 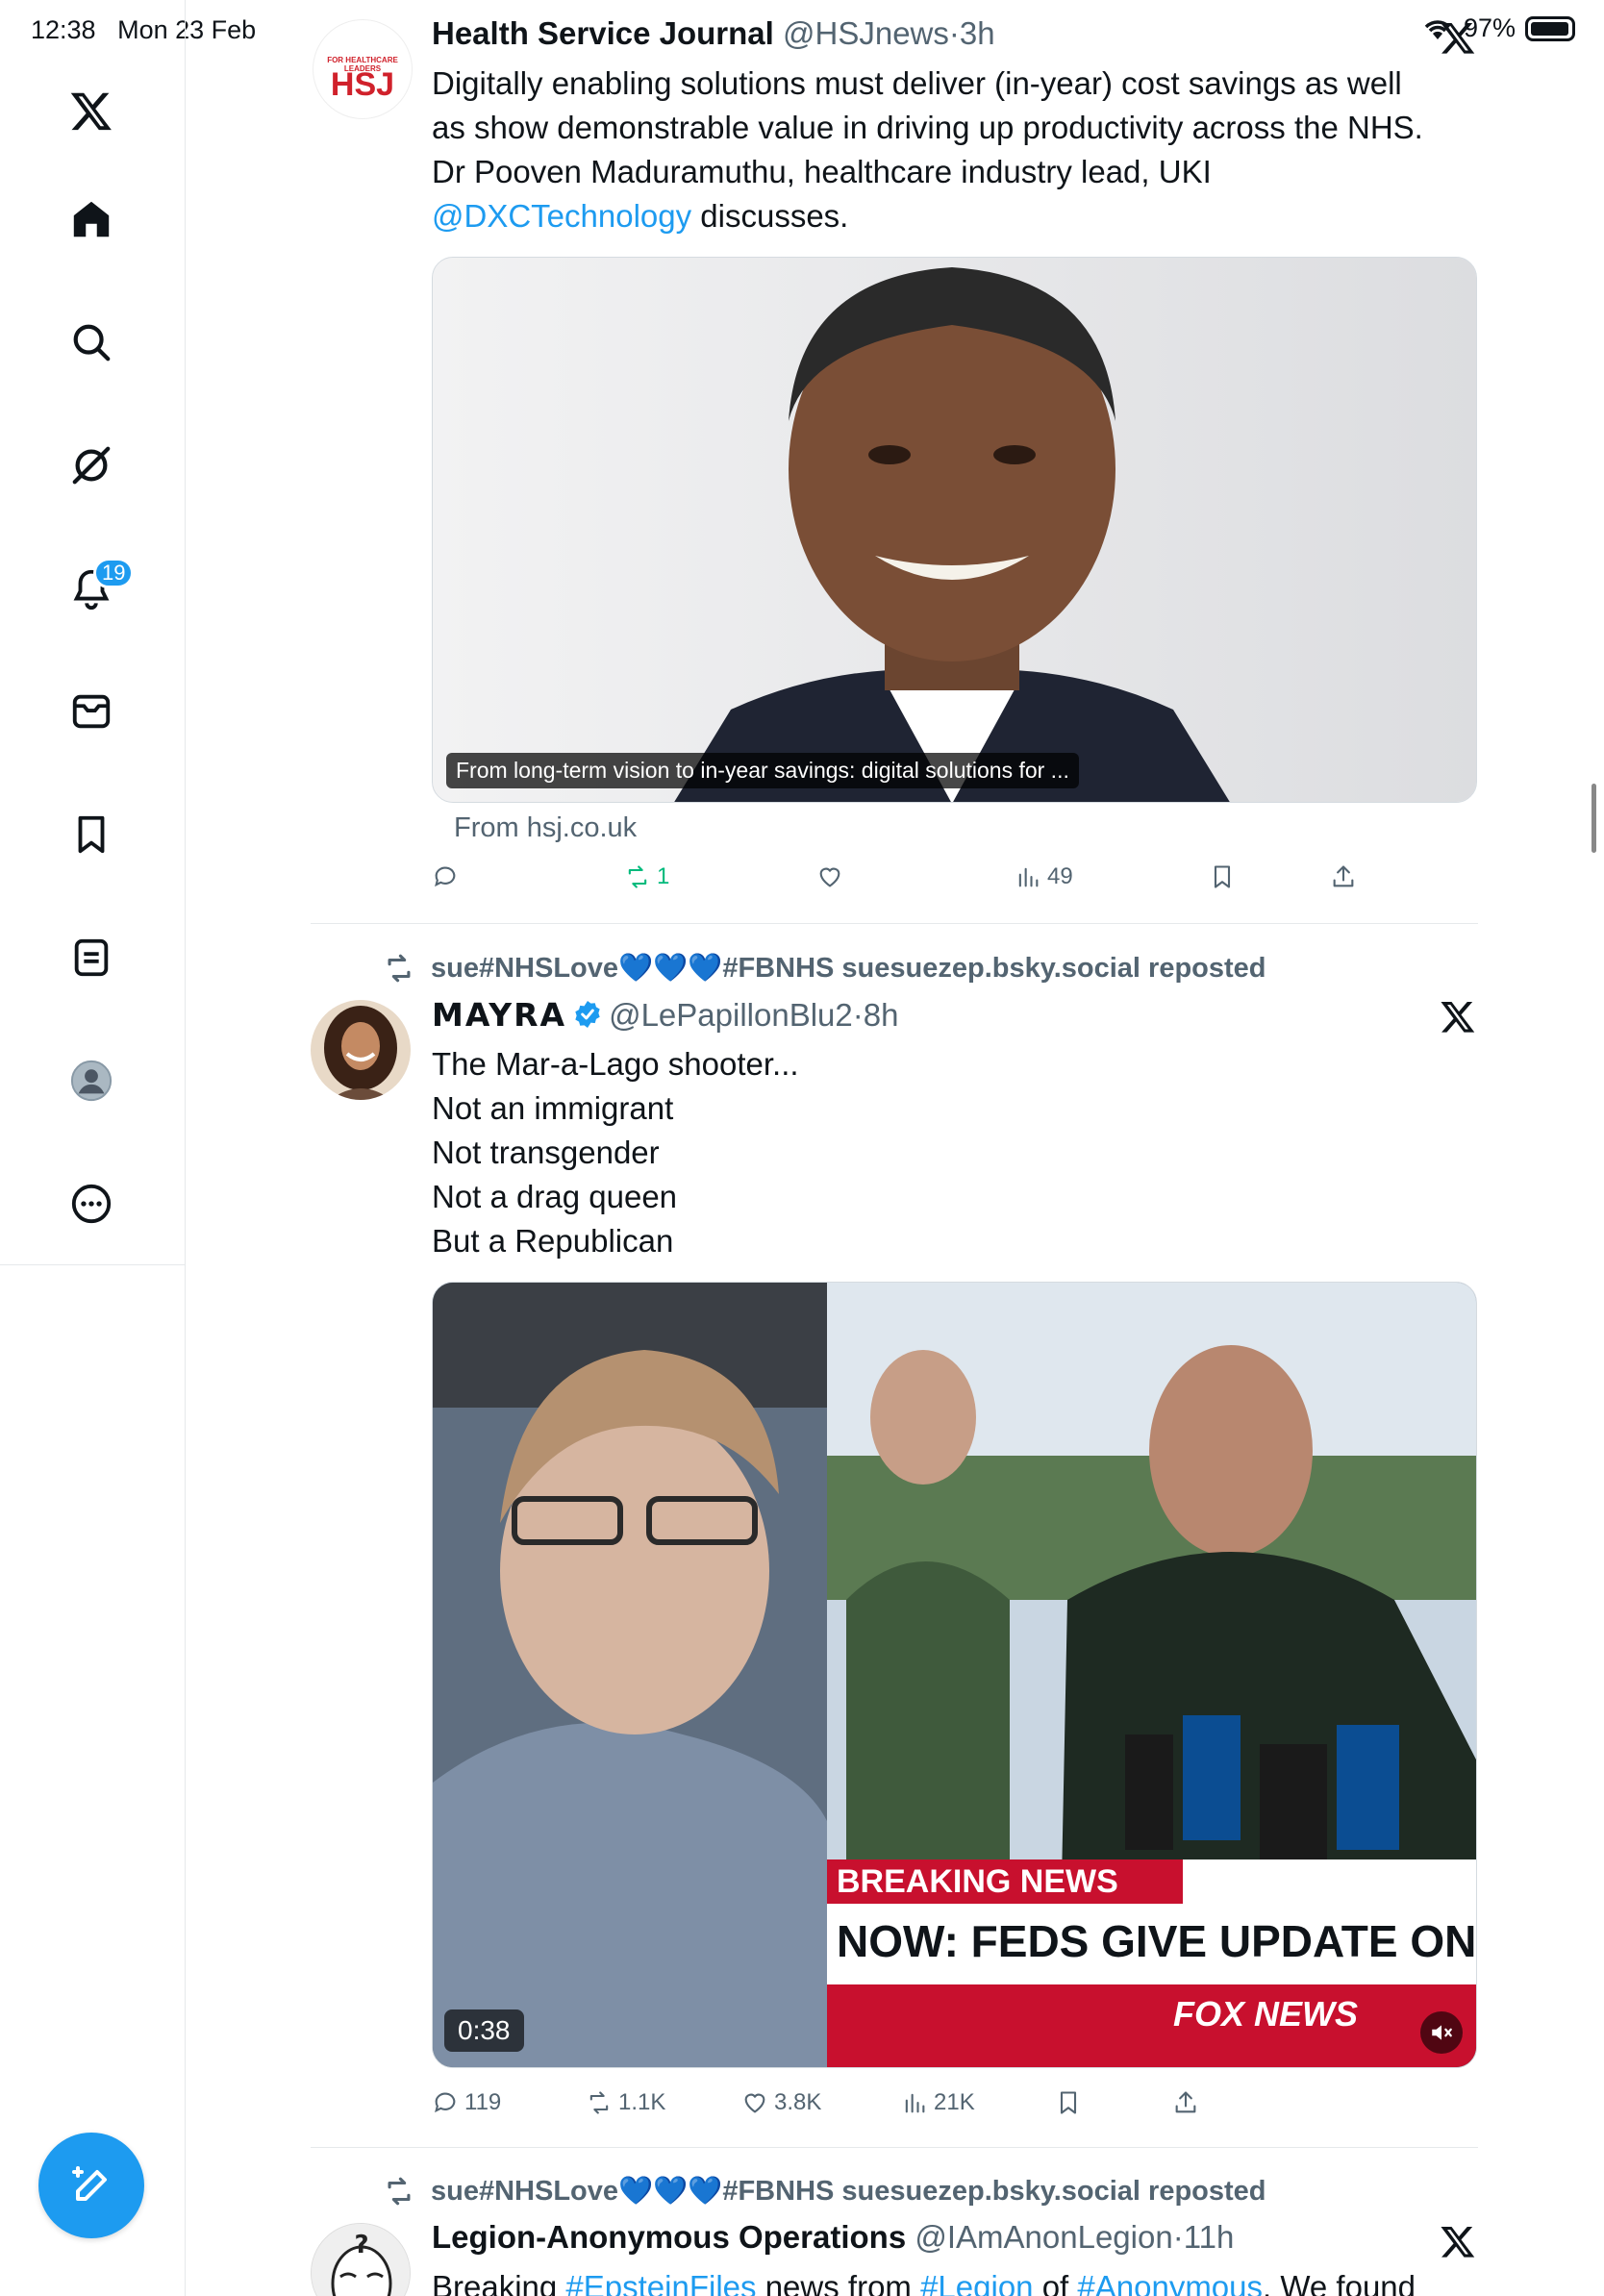 I want to click on post-text-line: Not transgender, so click(x=546, y=1152).